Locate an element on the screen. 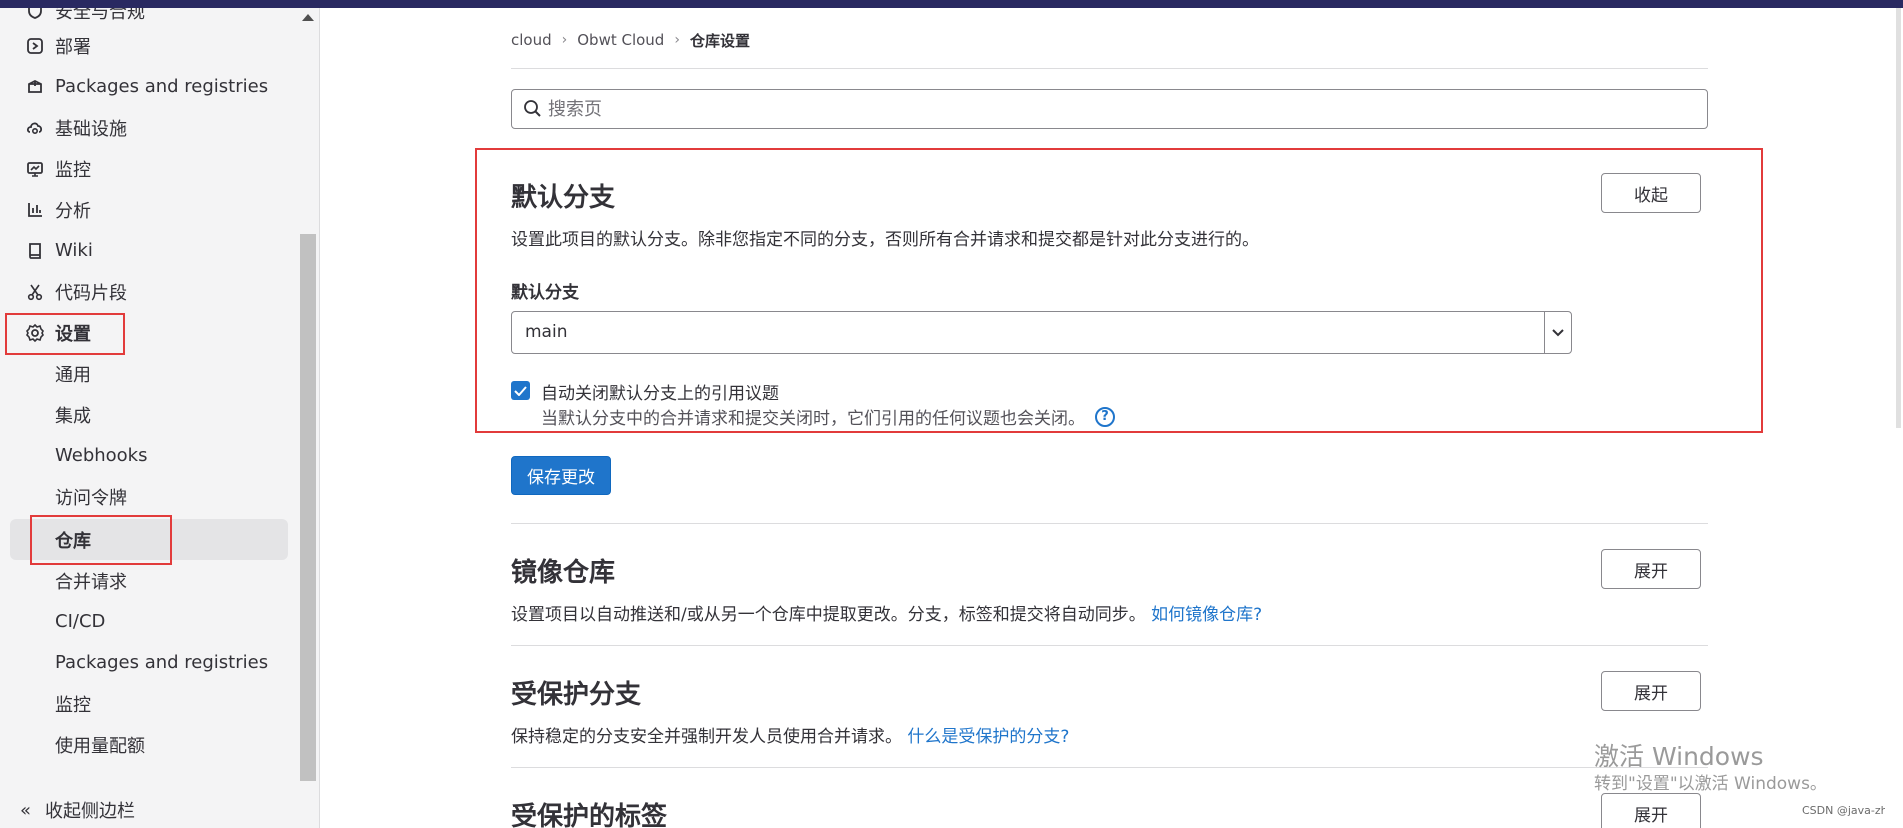 This screenshot has height=828, width=1903. expand-button-mirror: 展开 is located at coordinates (1651, 569).